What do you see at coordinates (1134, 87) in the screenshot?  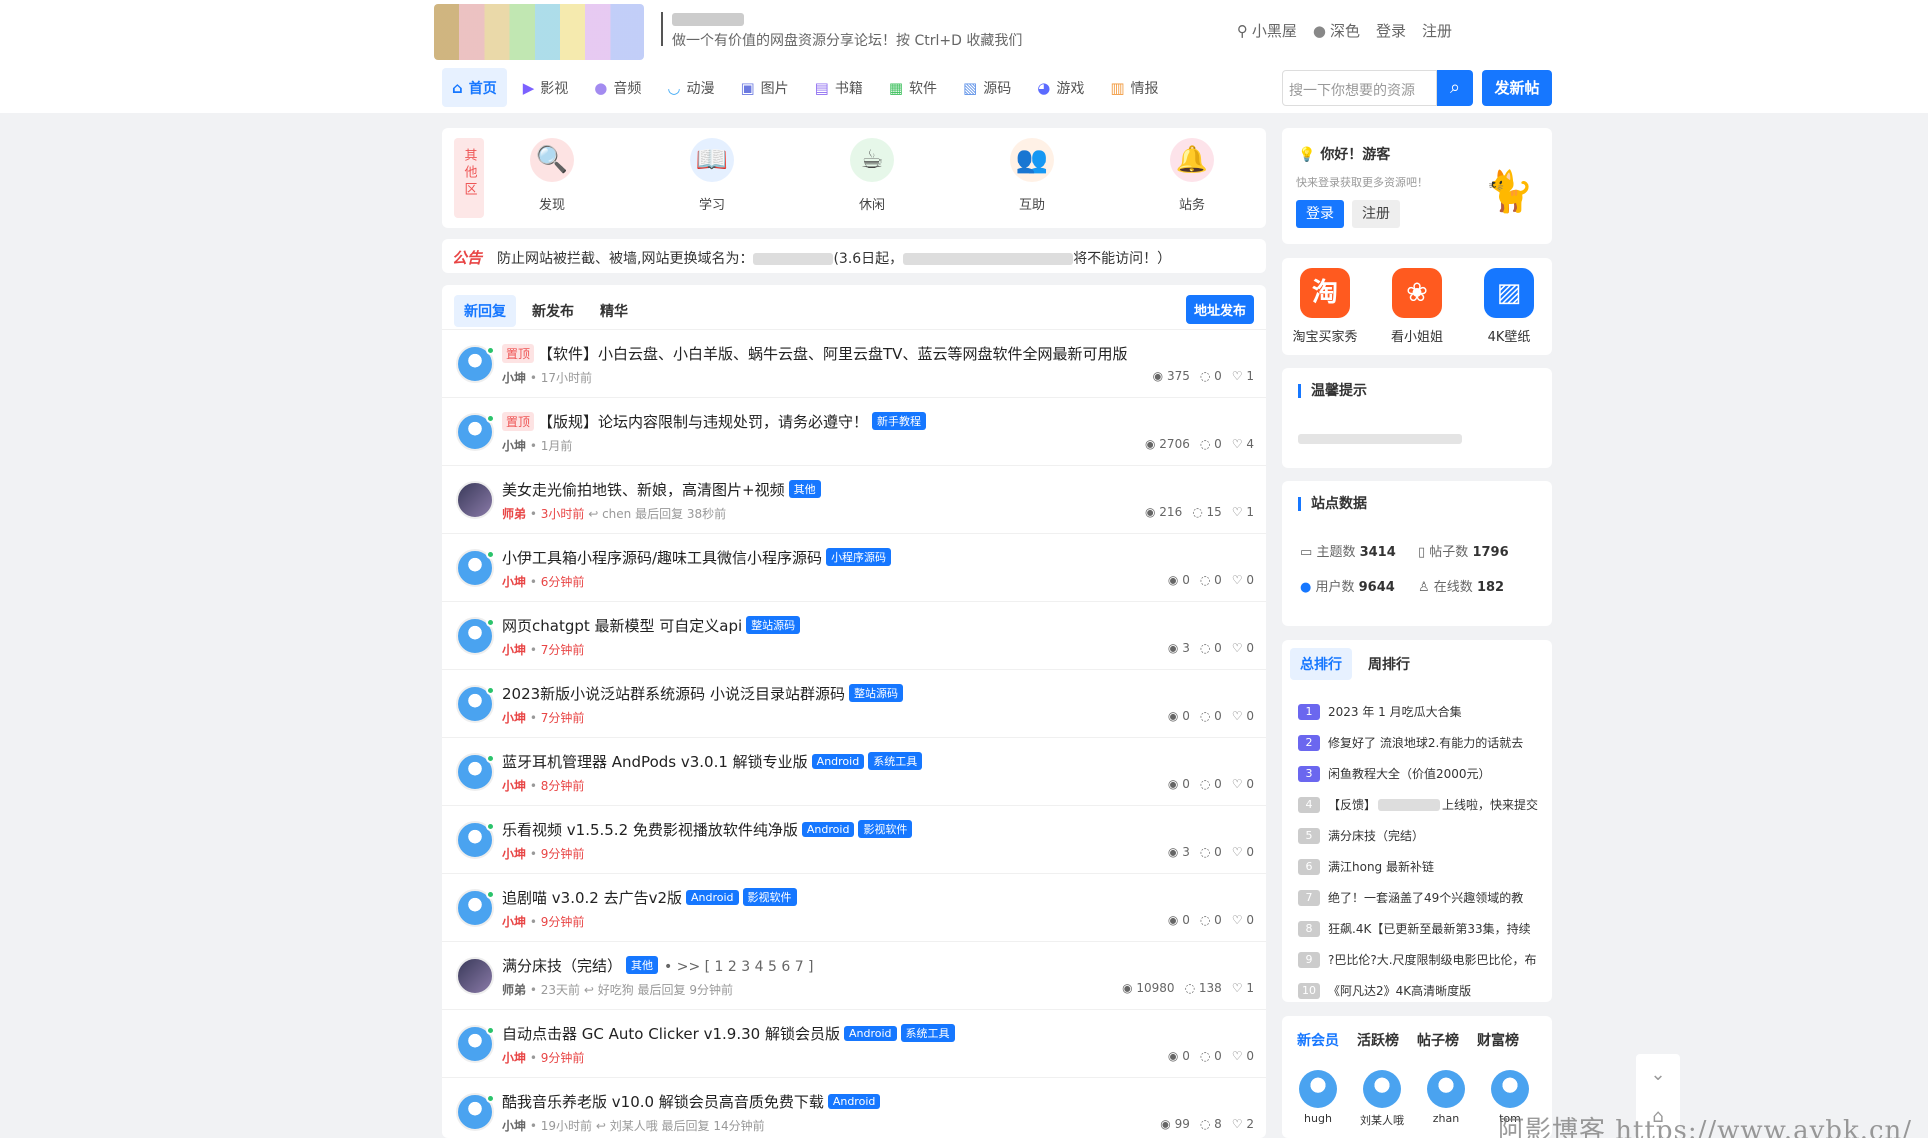 I see `nav-item-9: ▥ 情报` at bounding box center [1134, 87].